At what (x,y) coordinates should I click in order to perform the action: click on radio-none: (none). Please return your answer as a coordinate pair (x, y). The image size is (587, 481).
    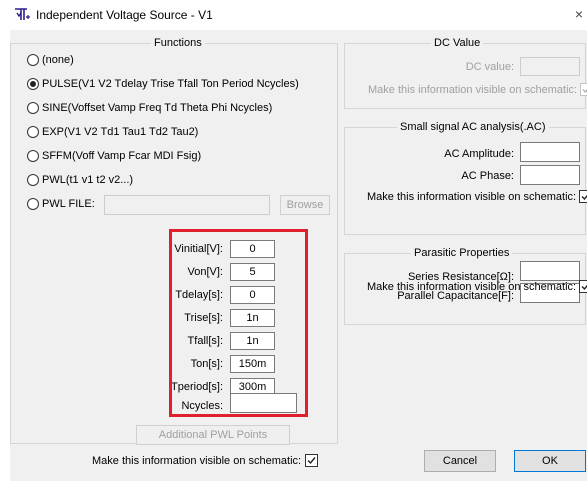
    Looking at the image, I should click on (50, 60).